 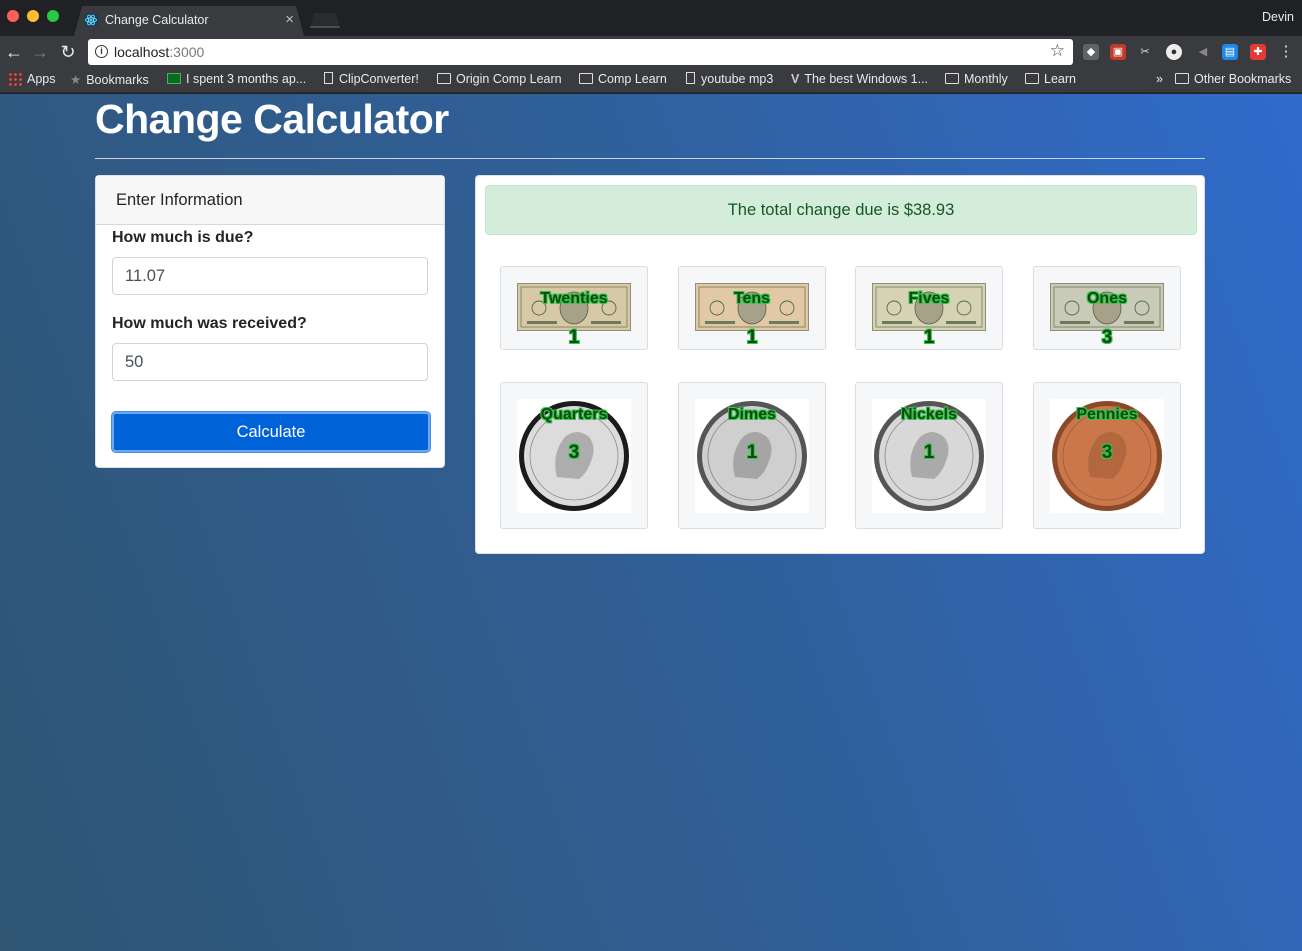 I want to click on site-info-icon: i, so click(x=101, y=51).